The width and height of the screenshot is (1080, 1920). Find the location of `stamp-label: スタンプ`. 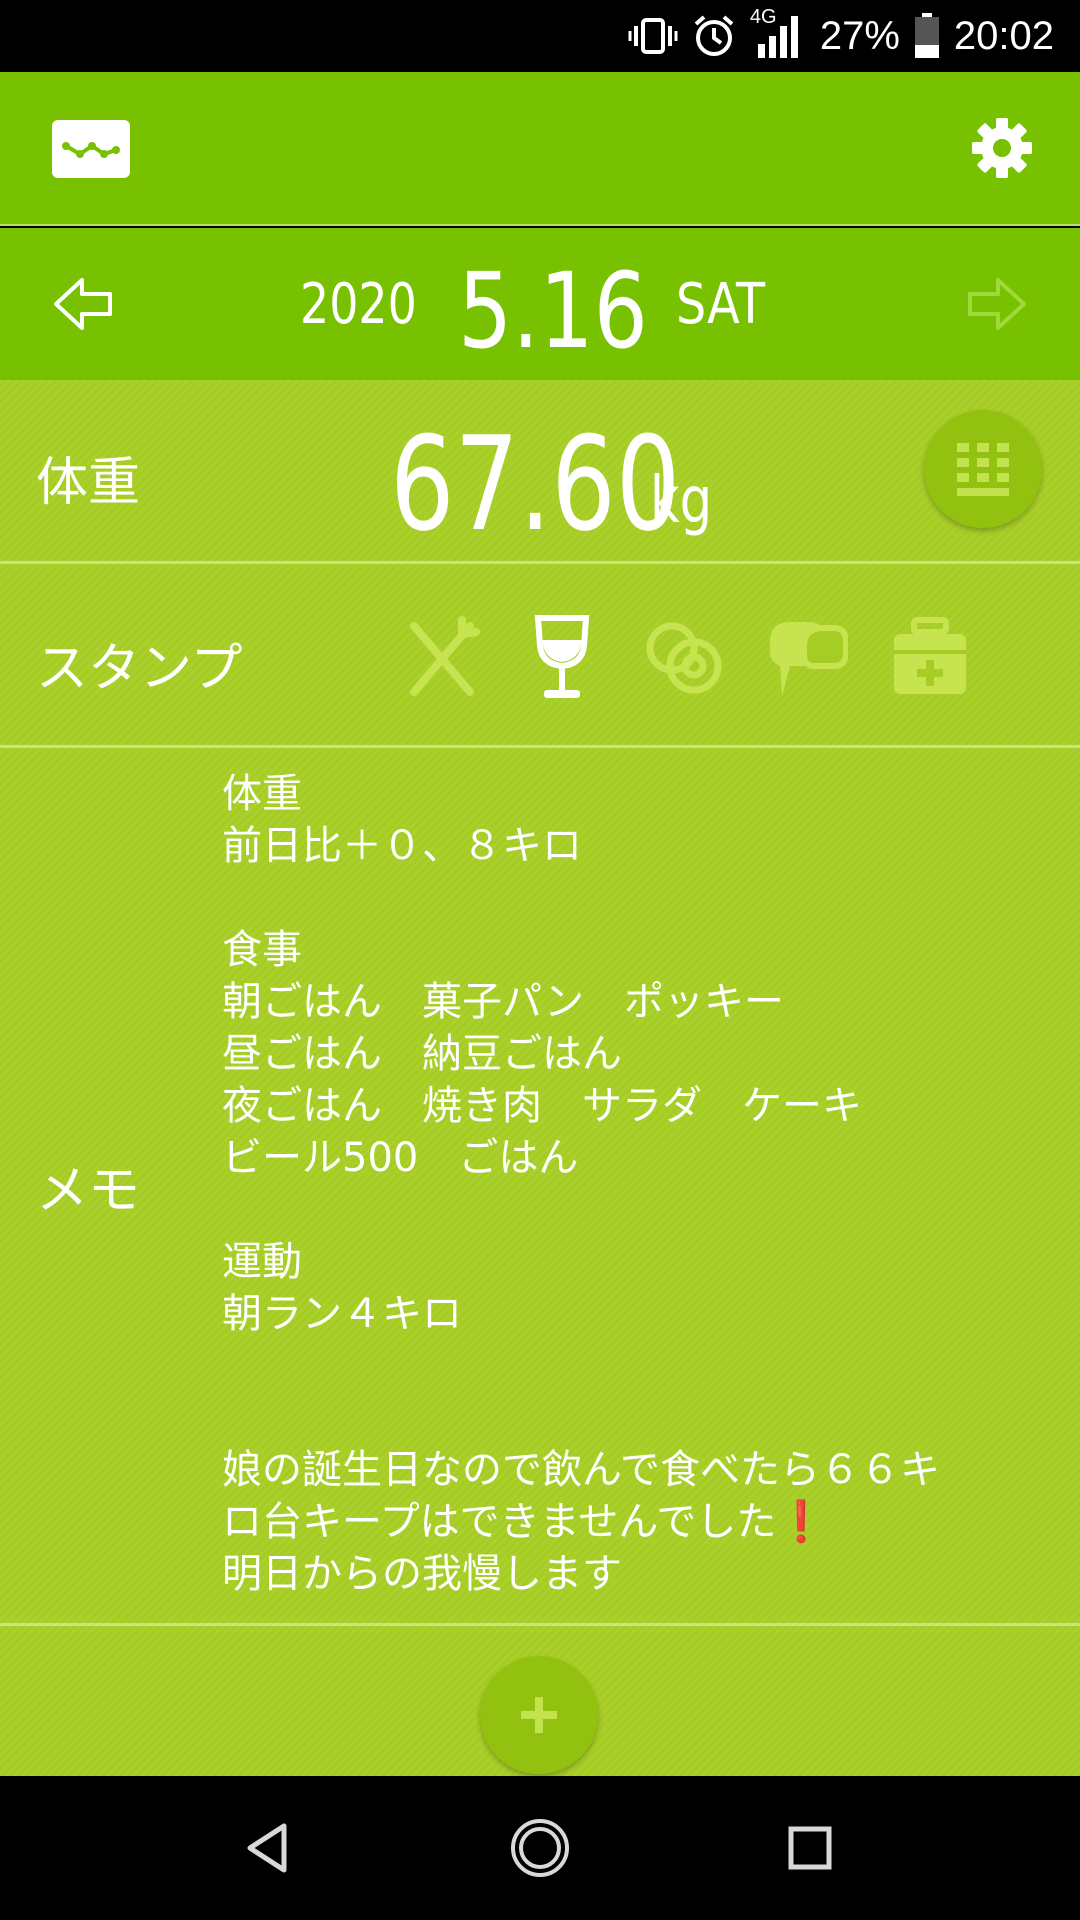

stamp-label: スタンプ is located at coordinates (139, 669).